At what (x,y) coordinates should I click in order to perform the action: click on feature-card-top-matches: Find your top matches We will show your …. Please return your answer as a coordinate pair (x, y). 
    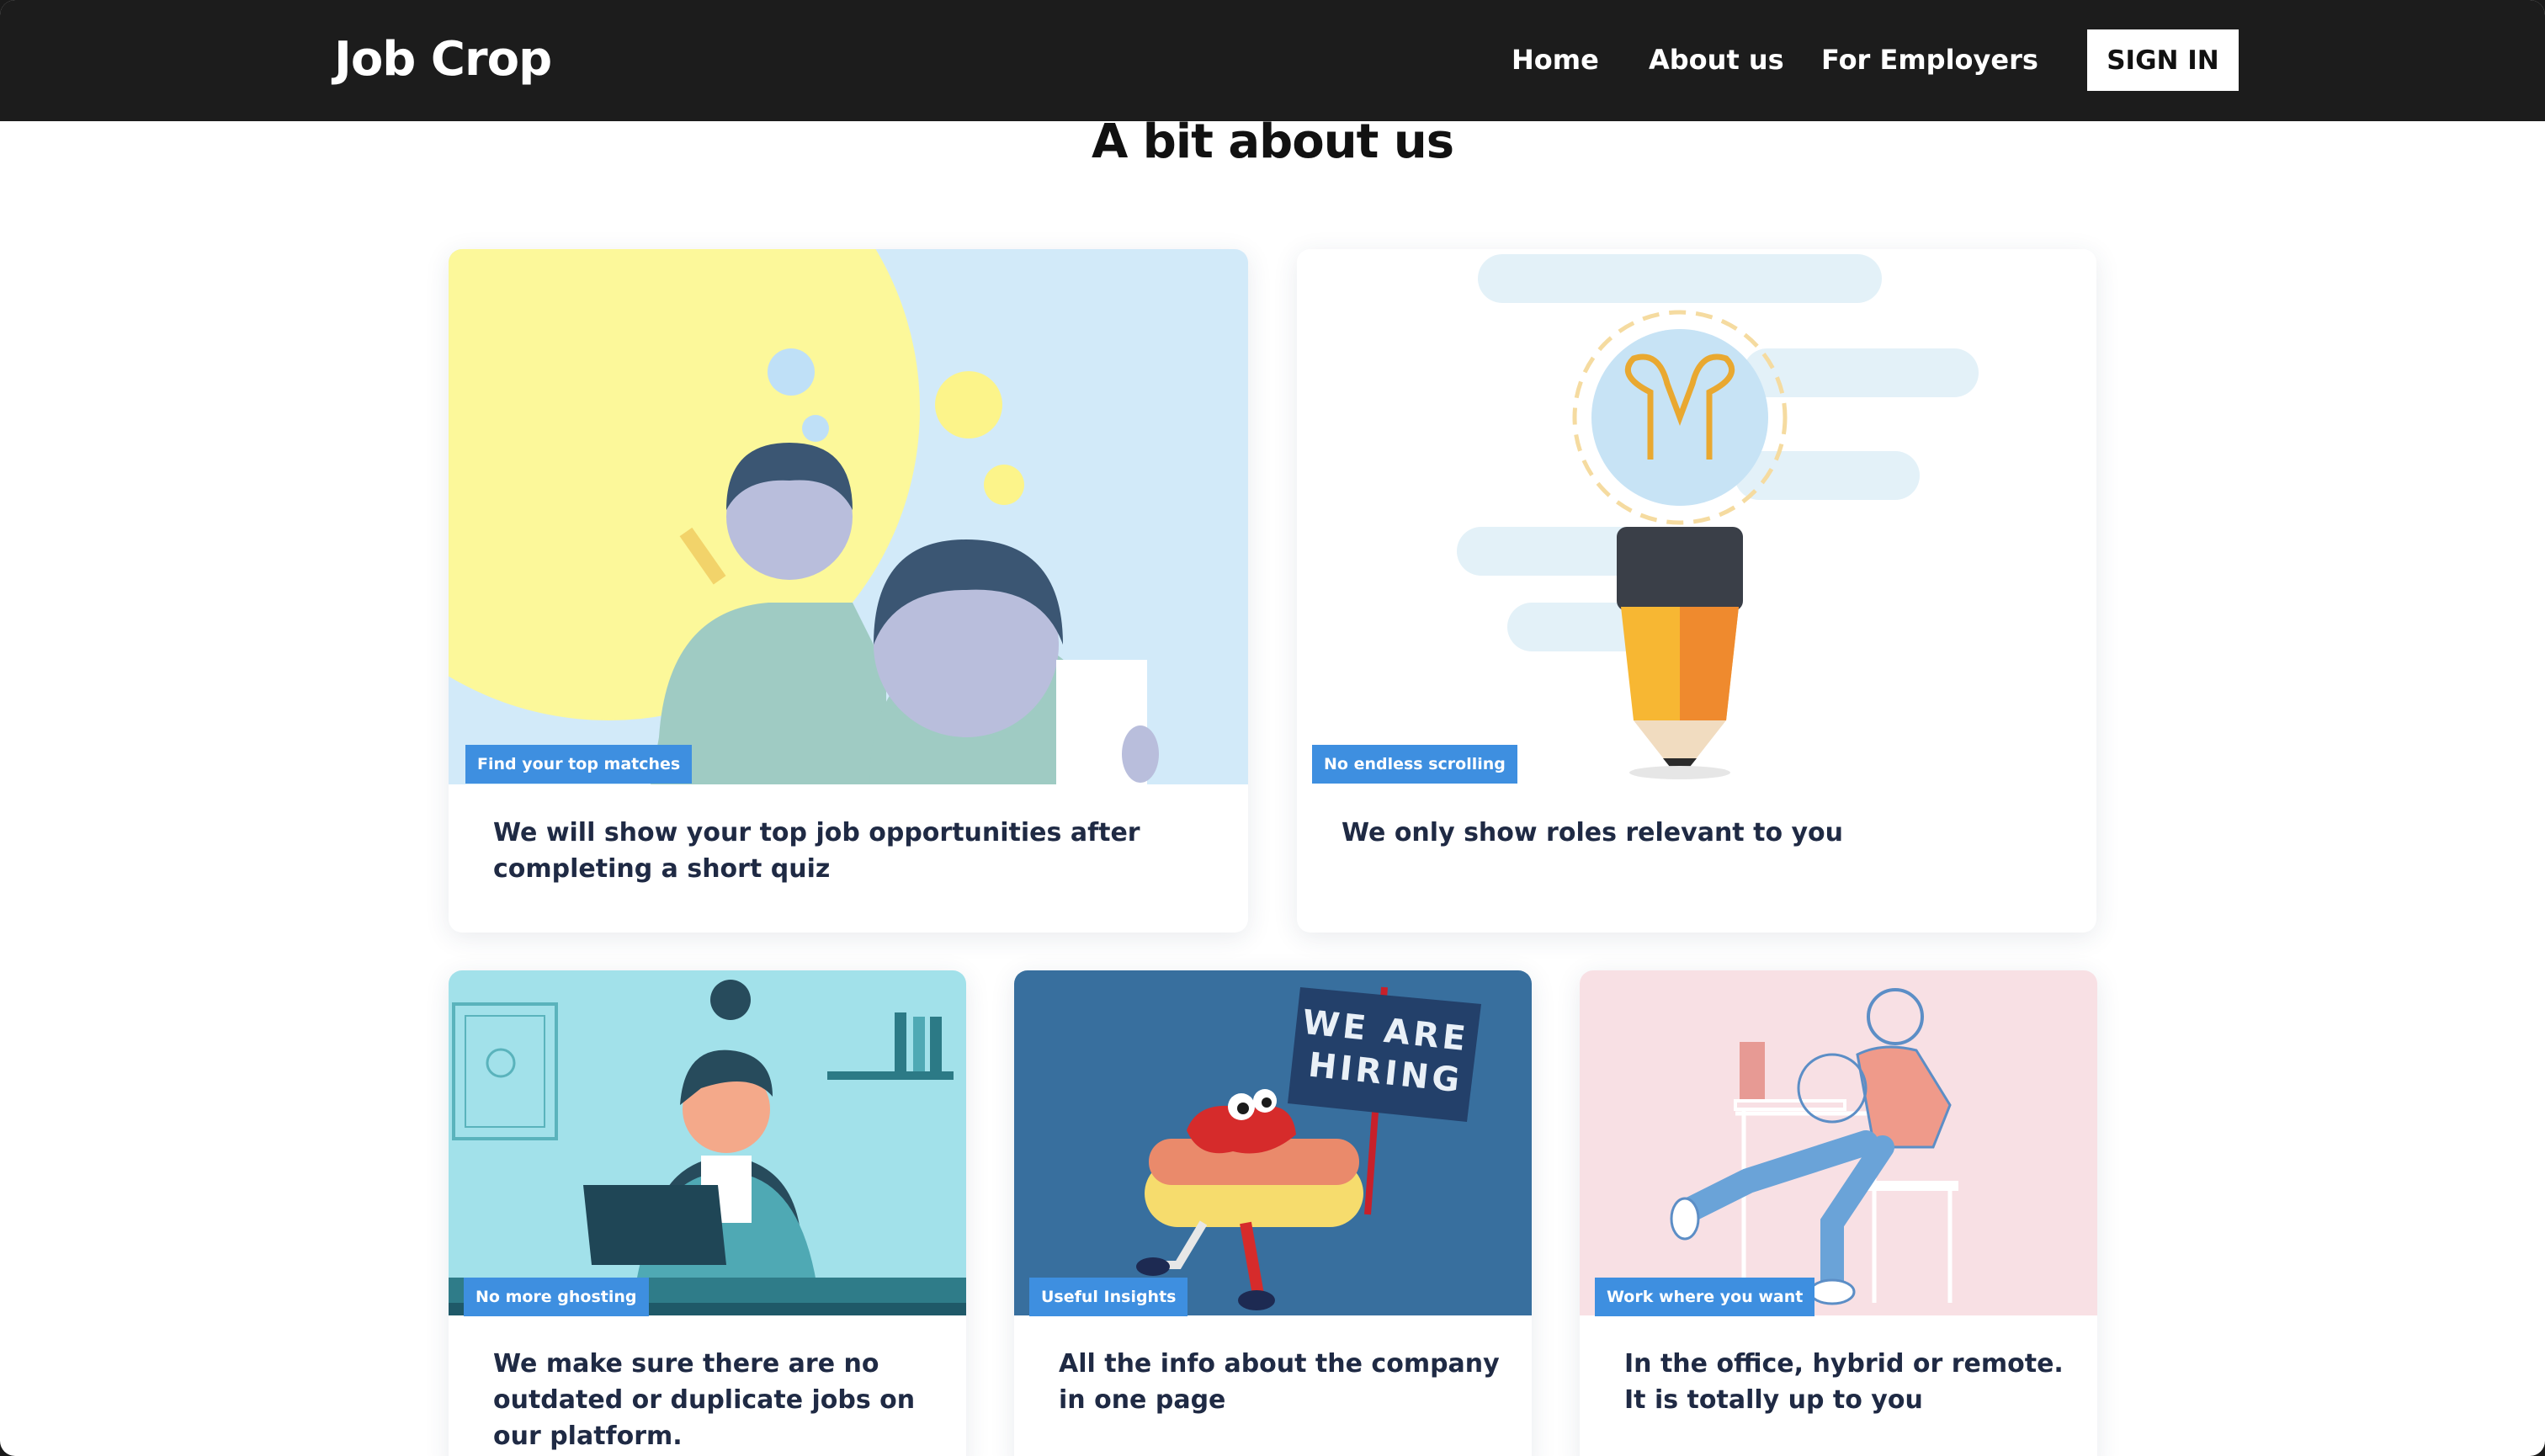
    Looking at the image, I should click on (848, 591).